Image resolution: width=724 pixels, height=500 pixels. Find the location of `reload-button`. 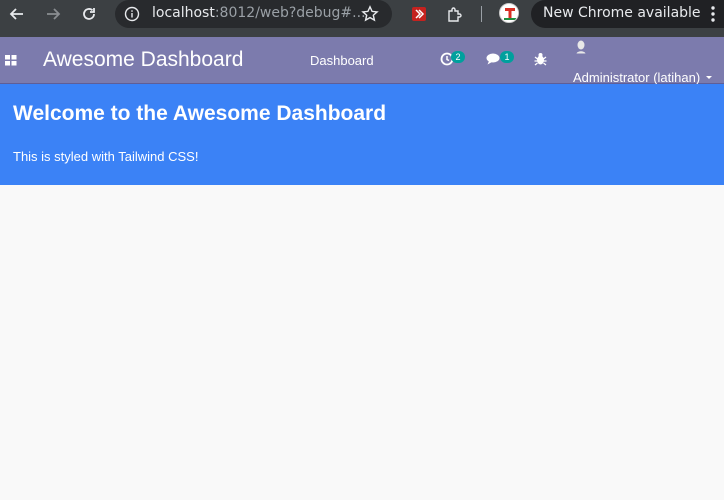

reload-button is located at coordinates (89, 14).